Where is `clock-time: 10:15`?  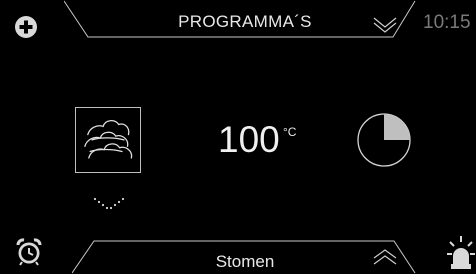 clock-time: 10:15 is located at coordinates (447, 22).